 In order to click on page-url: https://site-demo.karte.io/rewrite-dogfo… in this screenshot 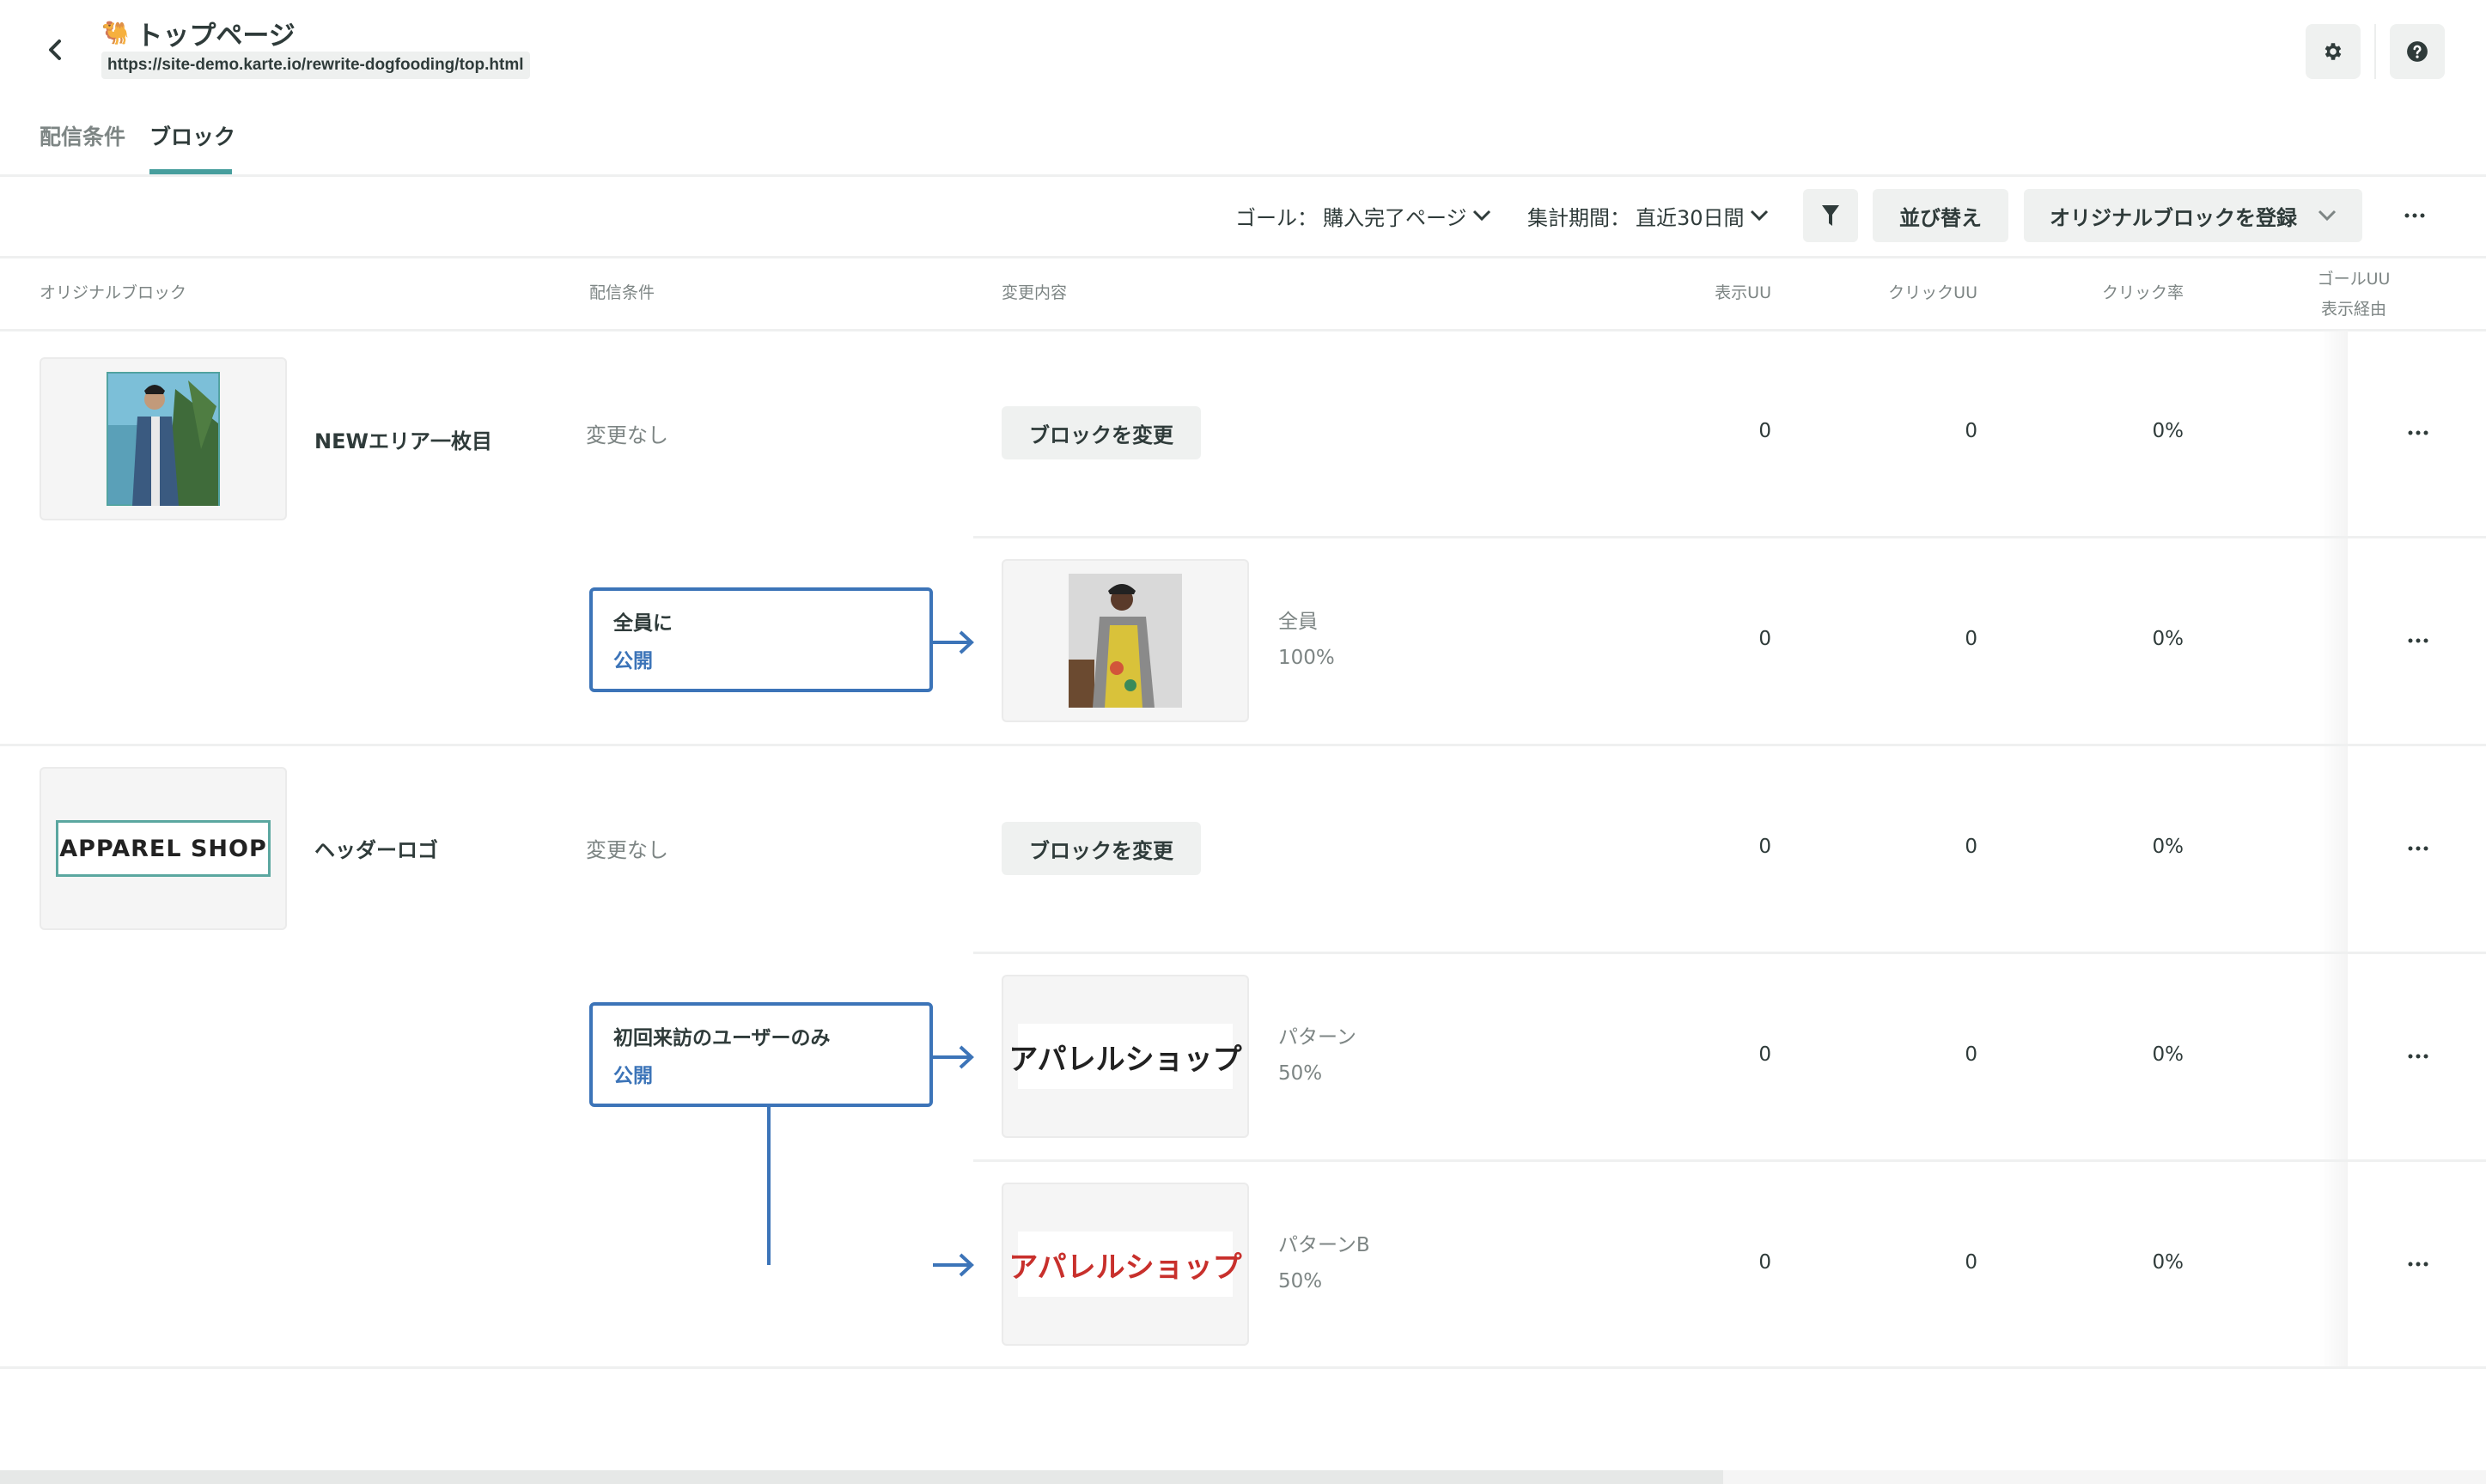, I will do `click(315, 65)`.